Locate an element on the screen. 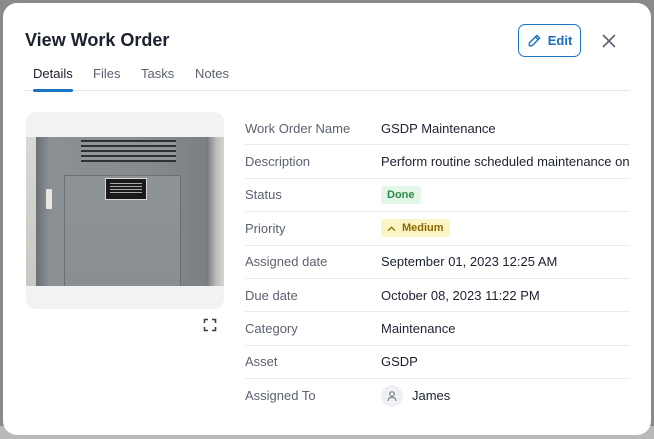  detail-row-asset: Asset GSDP is located at coordinates (437, 363).